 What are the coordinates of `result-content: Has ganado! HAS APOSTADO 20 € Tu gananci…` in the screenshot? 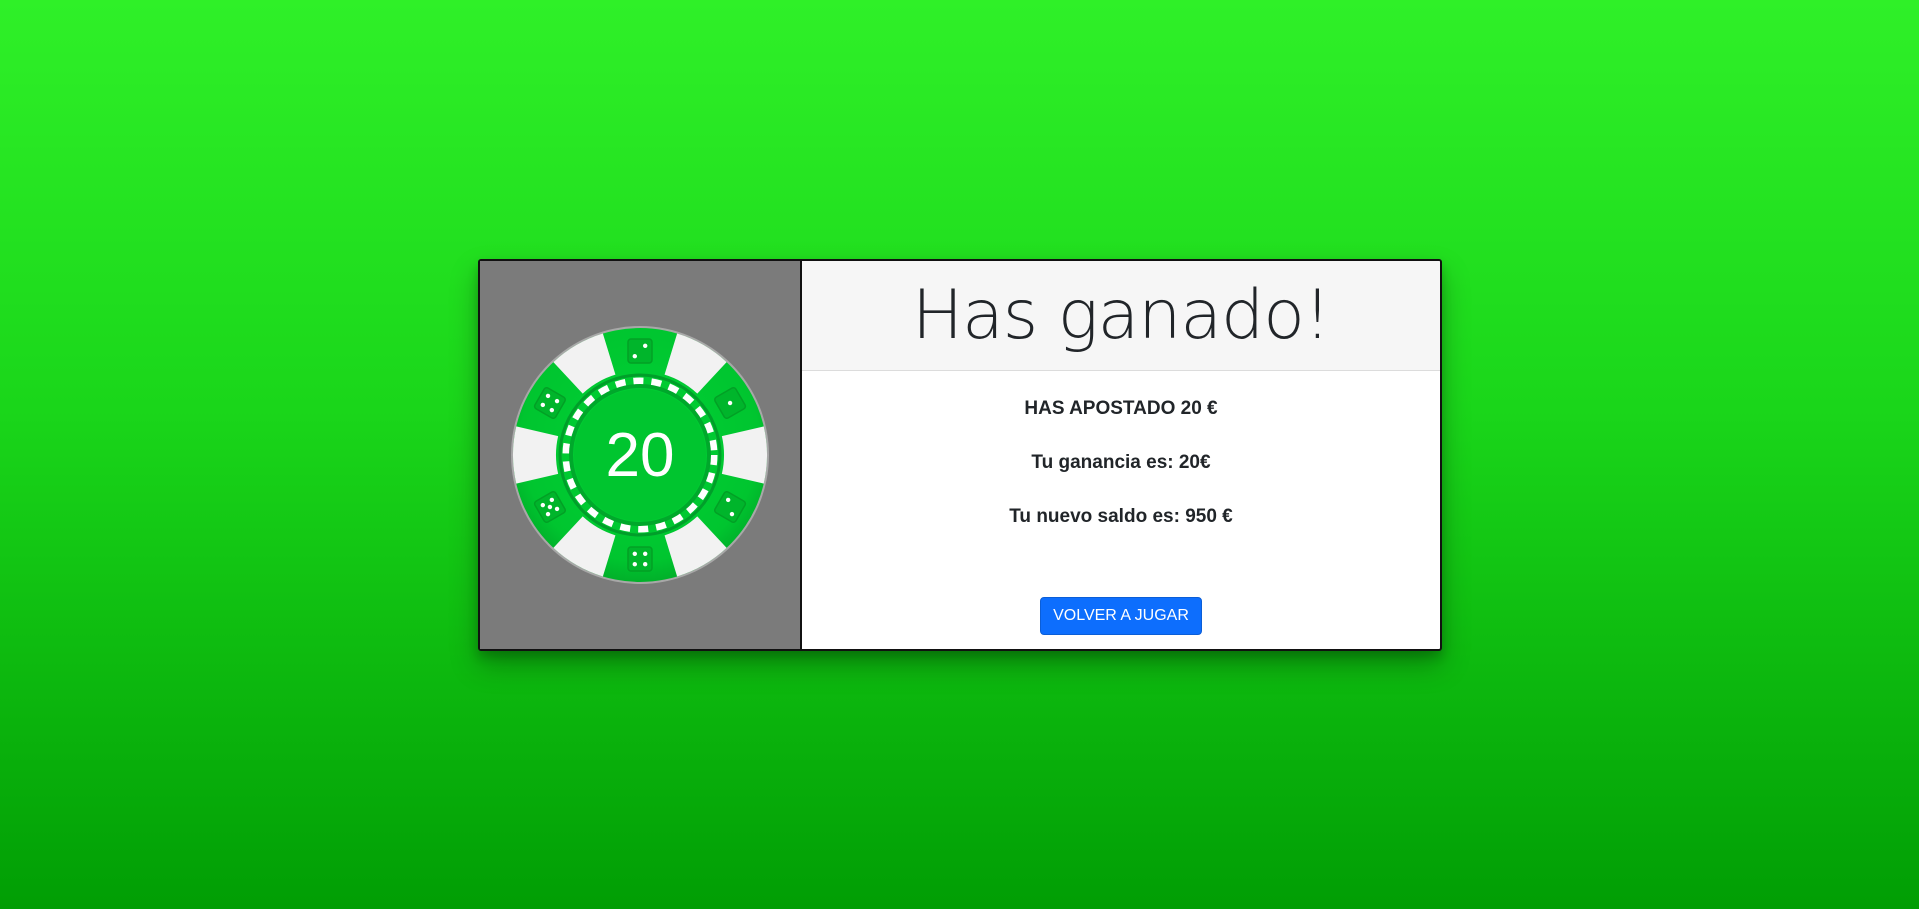 It's located at (1121, 455).